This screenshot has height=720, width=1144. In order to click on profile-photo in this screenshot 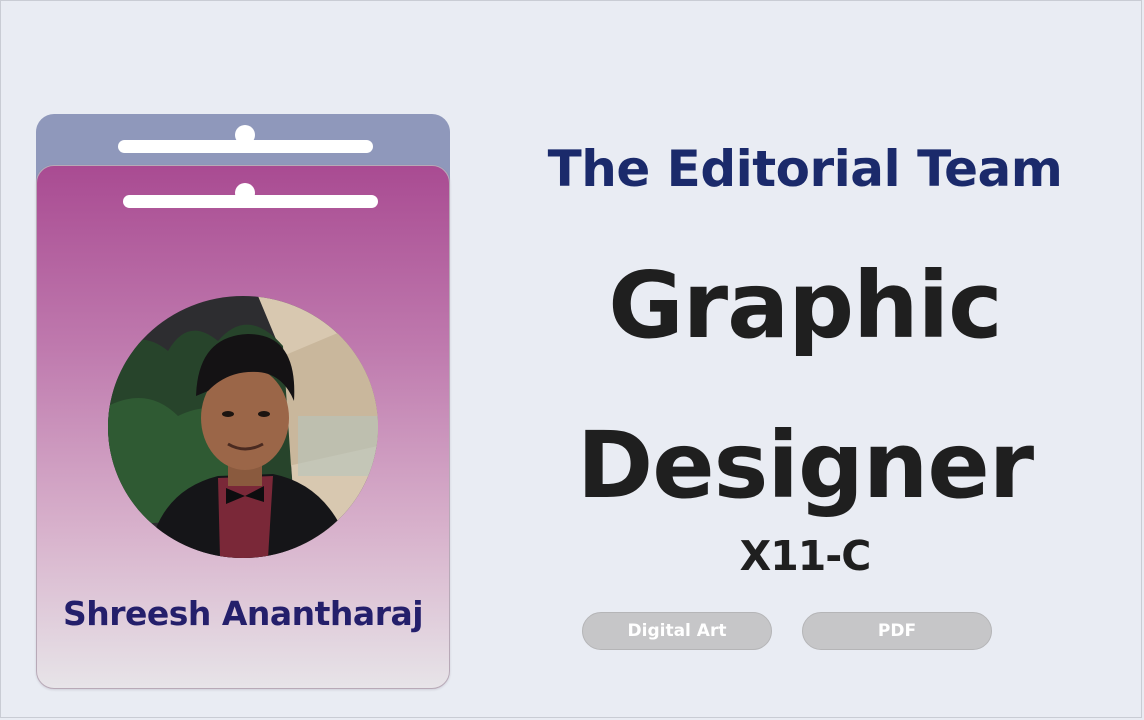, I will do `click(243, 427)`.